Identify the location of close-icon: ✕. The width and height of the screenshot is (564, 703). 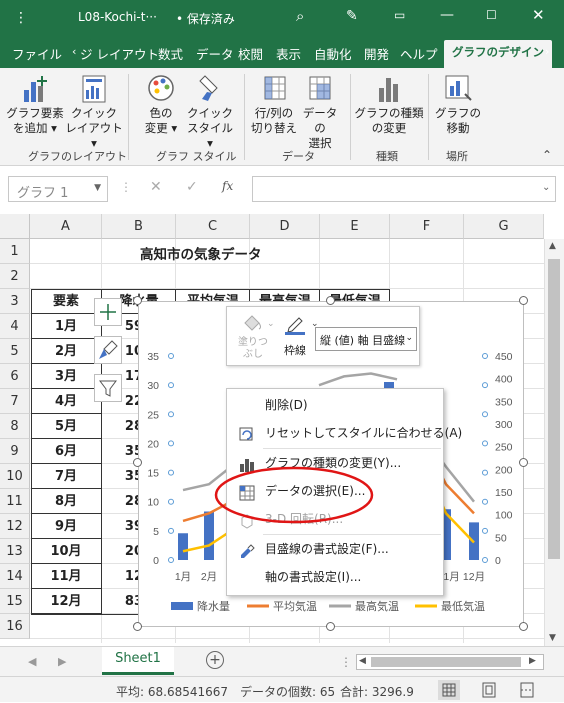
(538, 15).